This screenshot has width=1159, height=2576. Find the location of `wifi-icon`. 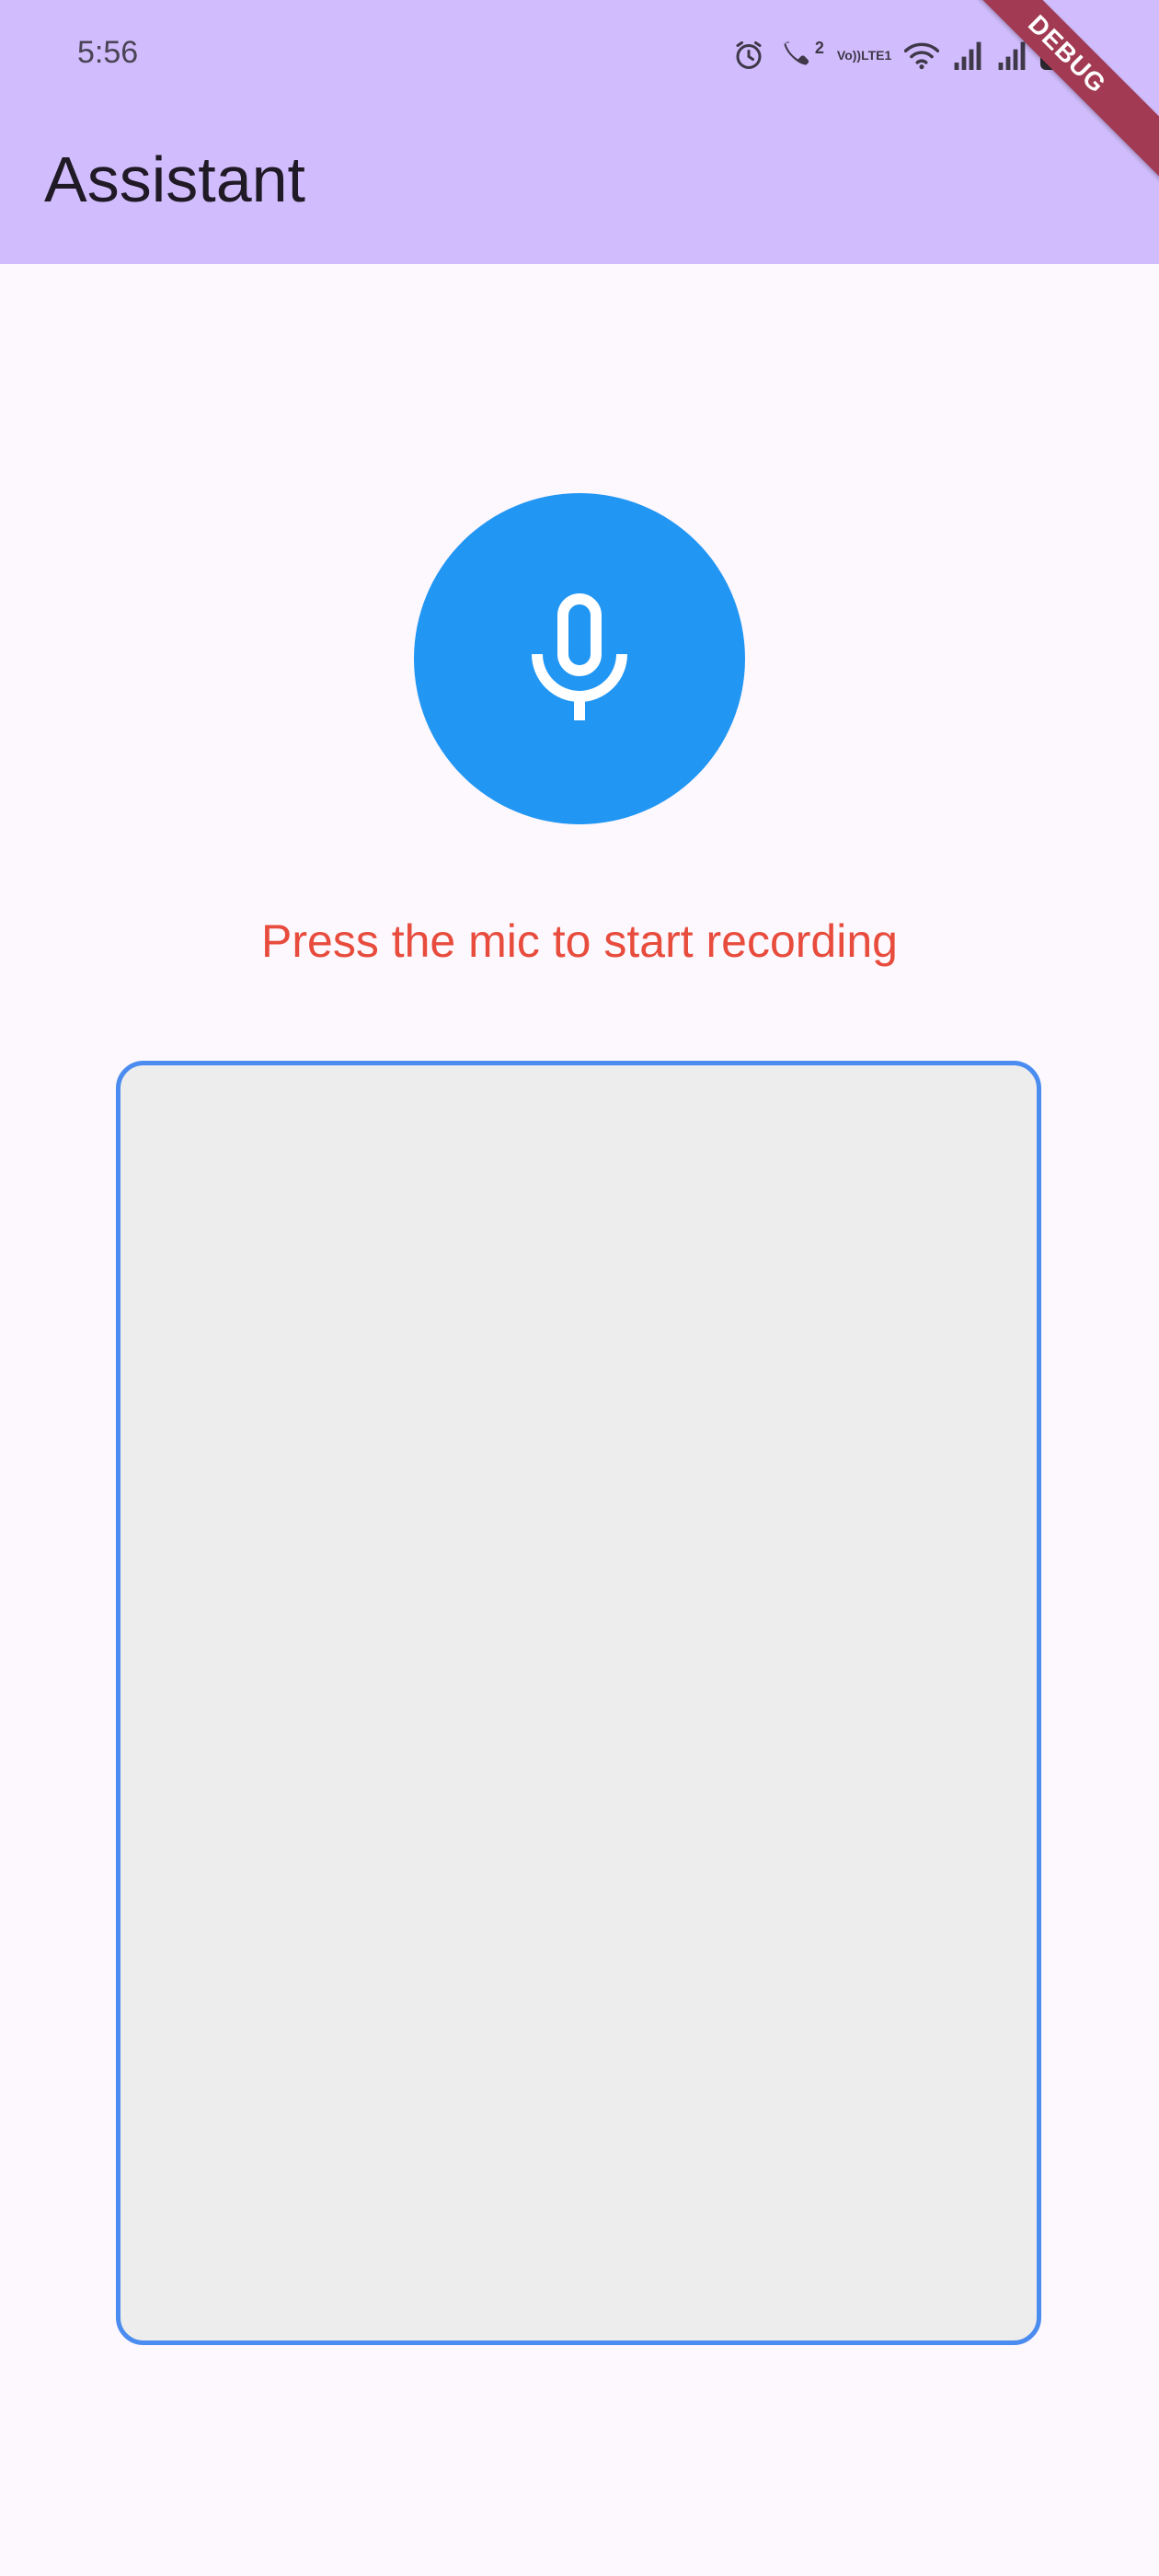

wifi-icon is located at coordinates (922, 55).